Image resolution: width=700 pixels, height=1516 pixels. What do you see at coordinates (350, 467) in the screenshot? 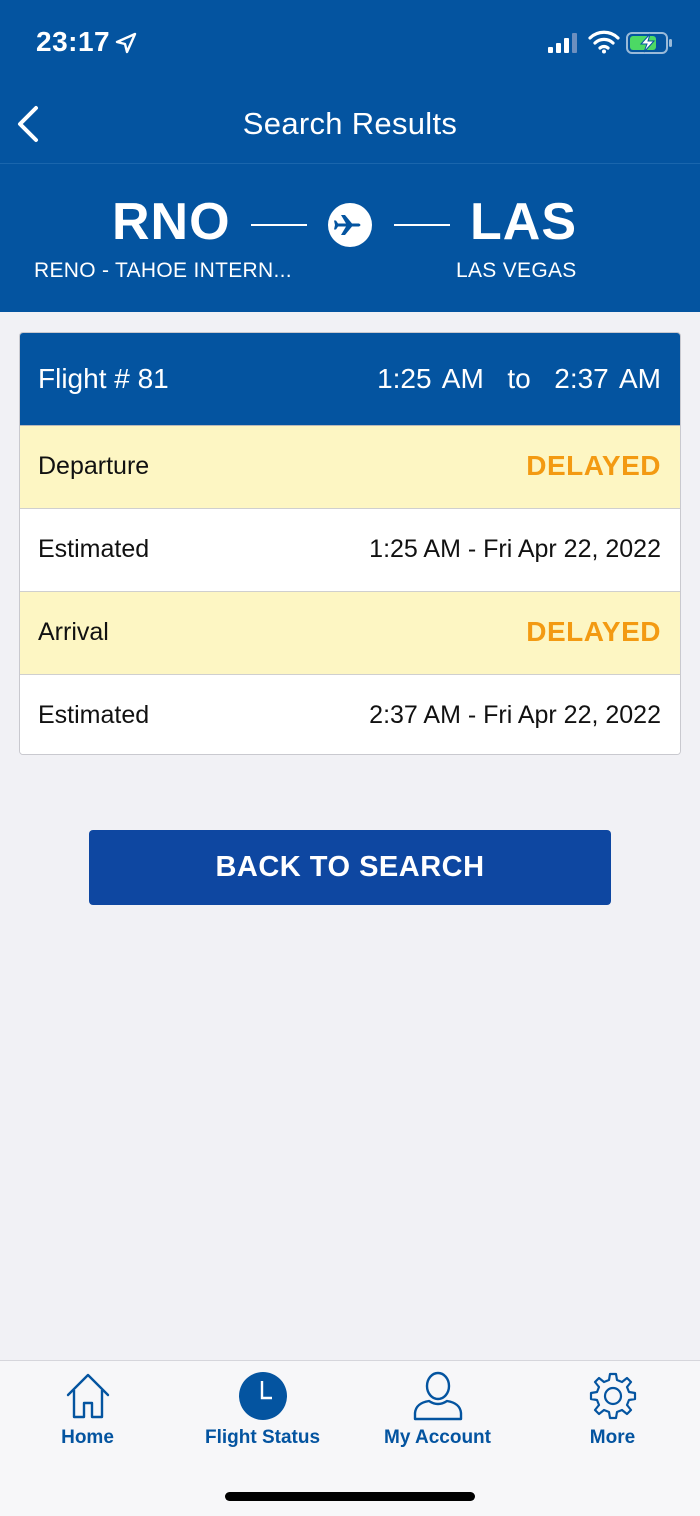
I see `departure-status-row: Departure DELAYED` at bounding box center [350, 467].